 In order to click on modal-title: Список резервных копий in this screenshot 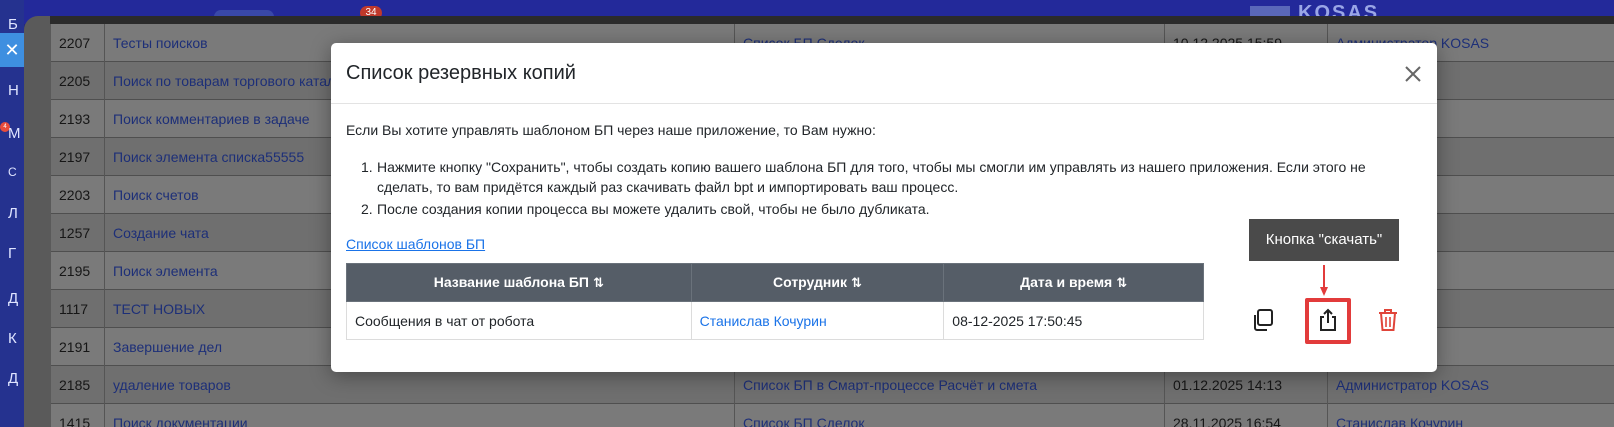, I will do `click(461, 73)`.